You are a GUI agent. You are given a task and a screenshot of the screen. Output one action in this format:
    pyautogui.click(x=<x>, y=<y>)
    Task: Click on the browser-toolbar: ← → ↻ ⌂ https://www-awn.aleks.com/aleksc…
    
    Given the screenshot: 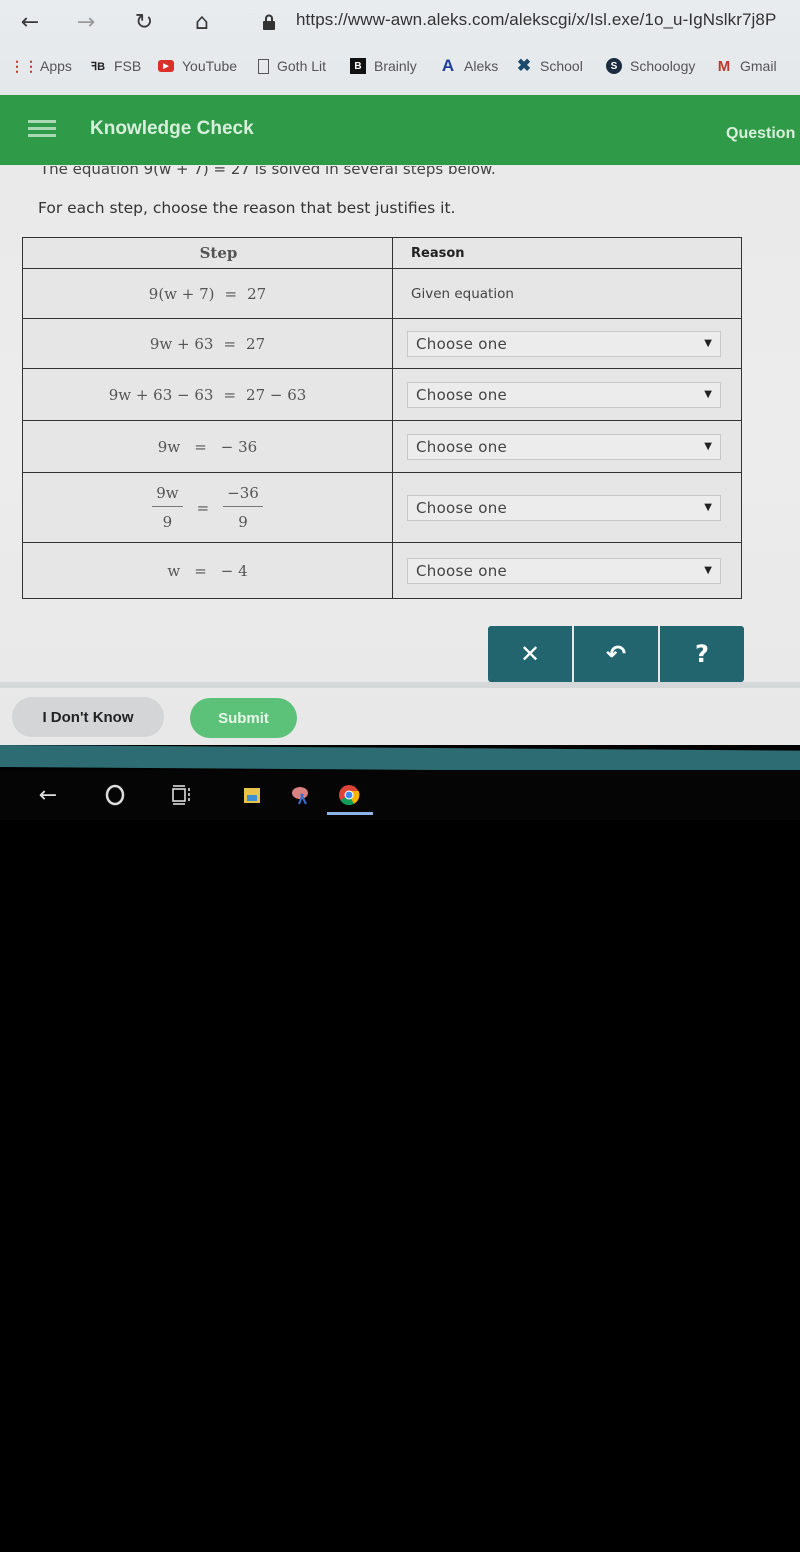 What is the action you would take?
    pyautogui.click(x=400, y=47)
    